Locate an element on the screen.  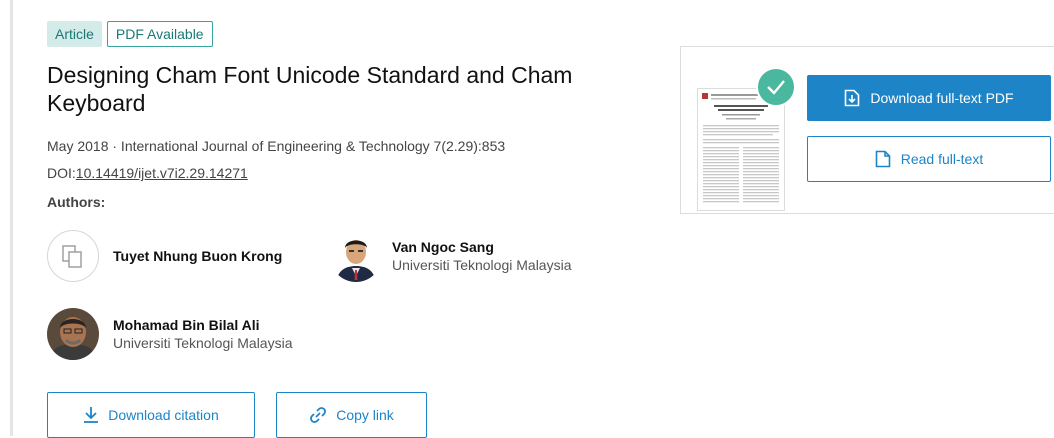
download-icon is located at coordinates (91, 415).